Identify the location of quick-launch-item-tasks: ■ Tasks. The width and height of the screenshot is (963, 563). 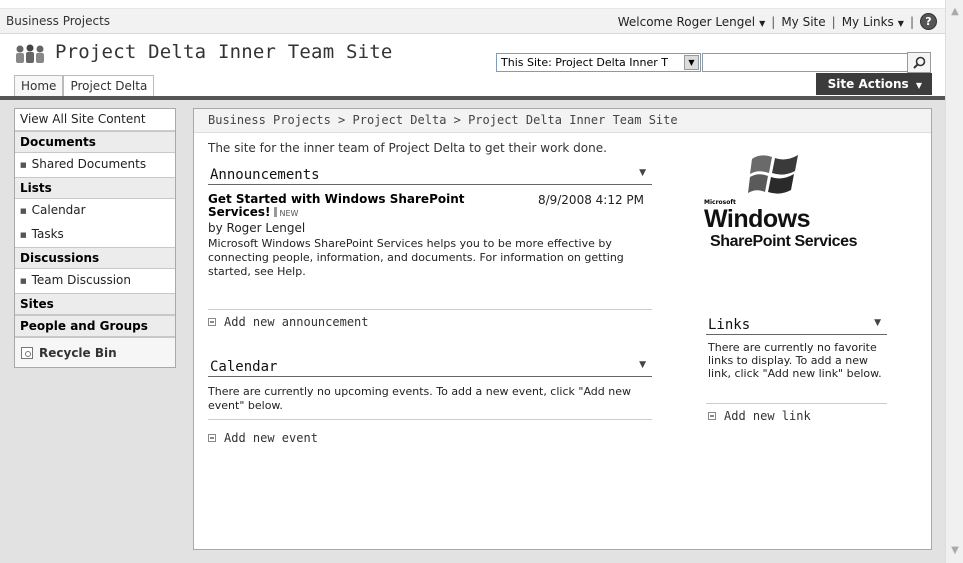
(95, 235).